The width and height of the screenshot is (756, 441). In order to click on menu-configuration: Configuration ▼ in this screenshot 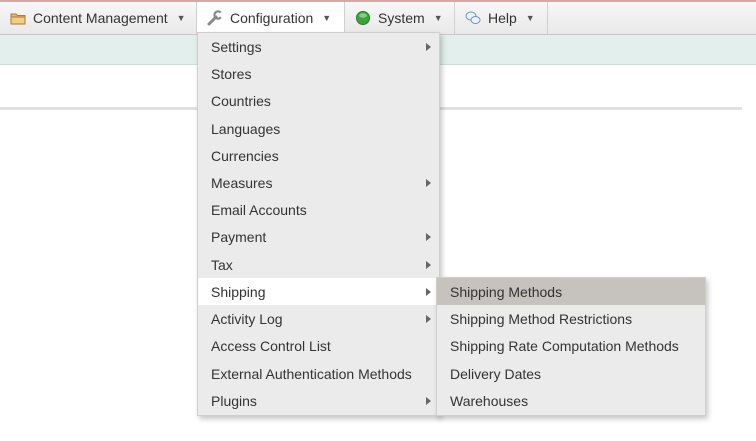, I will do `click(271, 18)`.